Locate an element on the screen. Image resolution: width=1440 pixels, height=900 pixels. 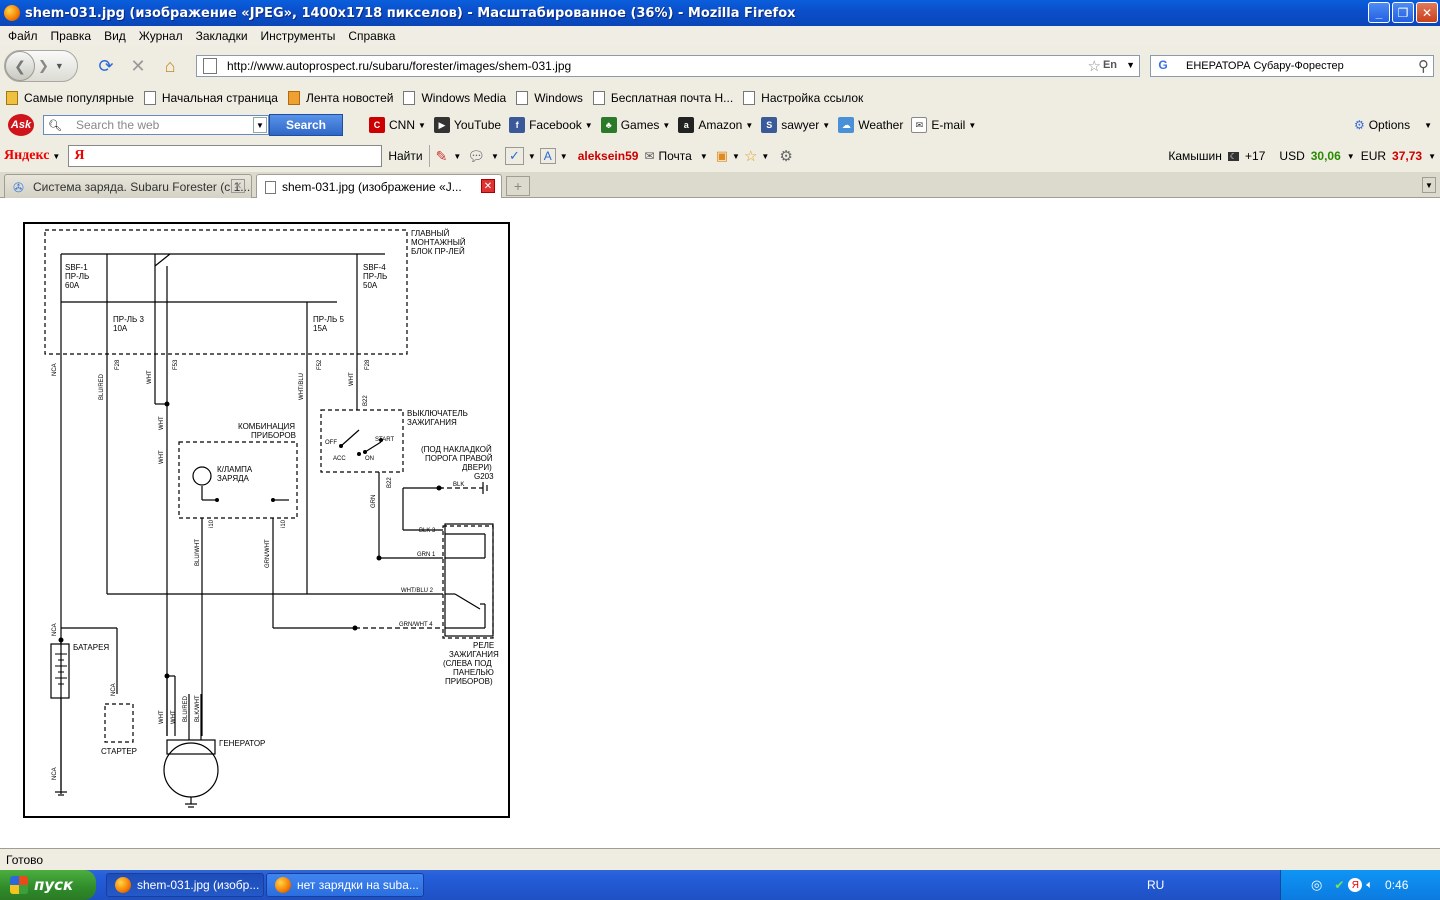
search-magnifier-icon: ⚲ is located at coordinates (1423, 66).